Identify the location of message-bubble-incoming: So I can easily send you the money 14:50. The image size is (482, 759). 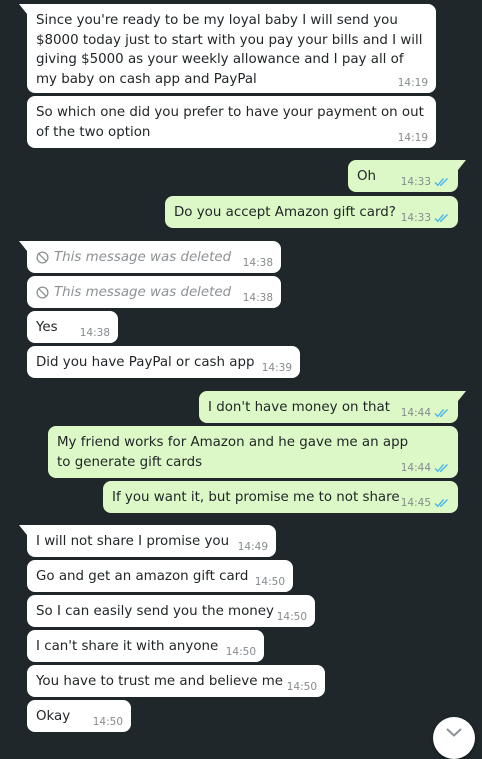
(171, 611).